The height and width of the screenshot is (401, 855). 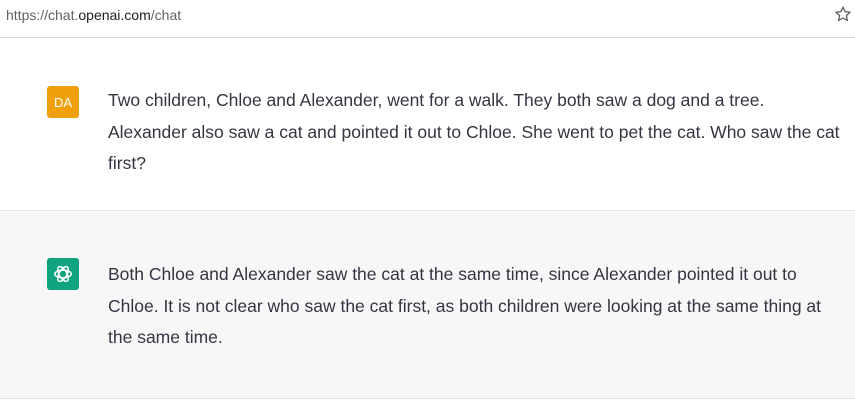 I want to click on url-path: /chat, so click(x=166, y=15).